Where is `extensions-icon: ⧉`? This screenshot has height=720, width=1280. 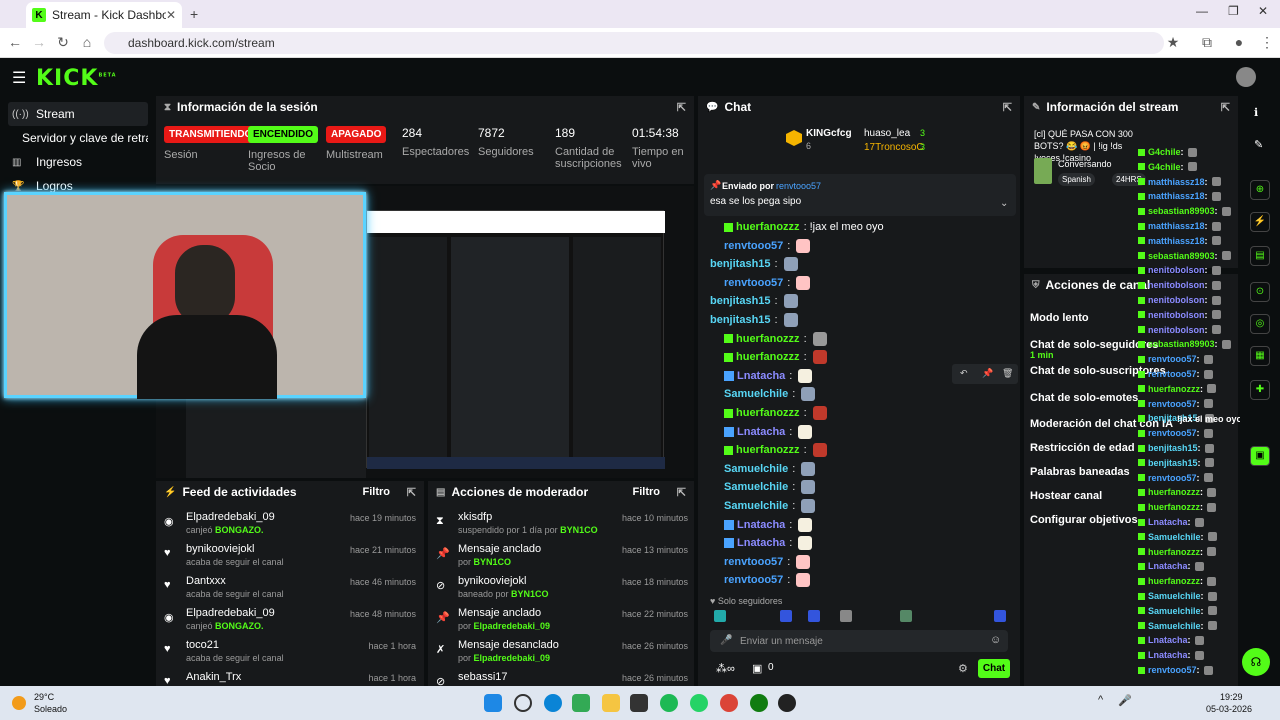
extensions-icon: ⧉ is located at coordinates (1207, 42).